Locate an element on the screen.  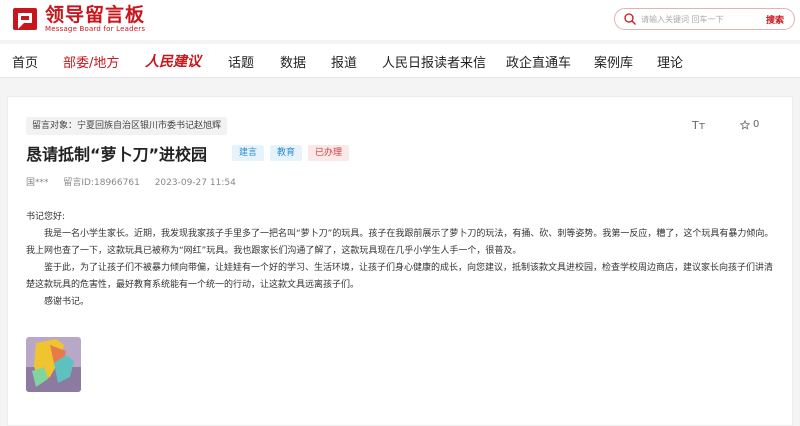
nav-item-theory: 理论 is located at coordinates (670, 61).